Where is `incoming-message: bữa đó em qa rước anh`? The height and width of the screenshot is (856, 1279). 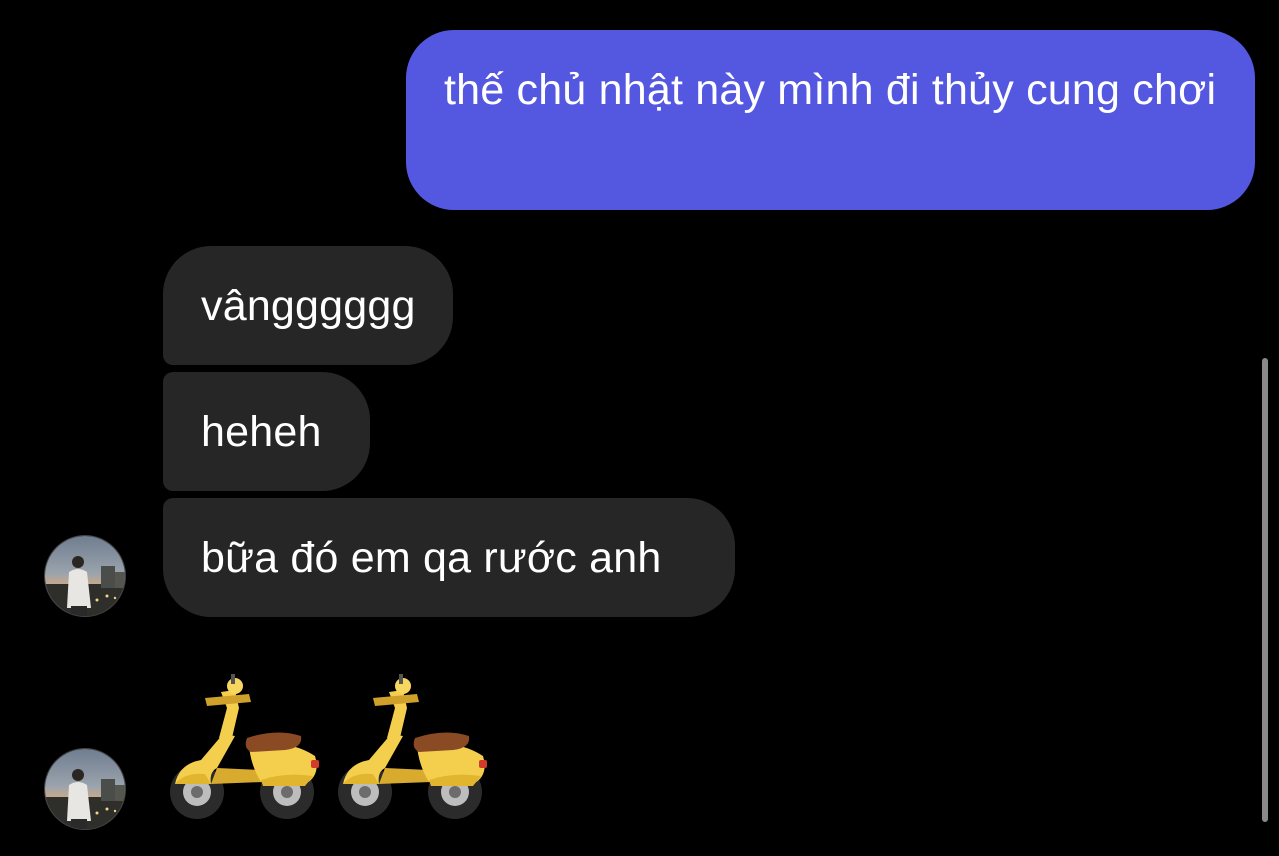 incoming-message: bữa đó em qa rước anh is located at coordinates (449, 557).